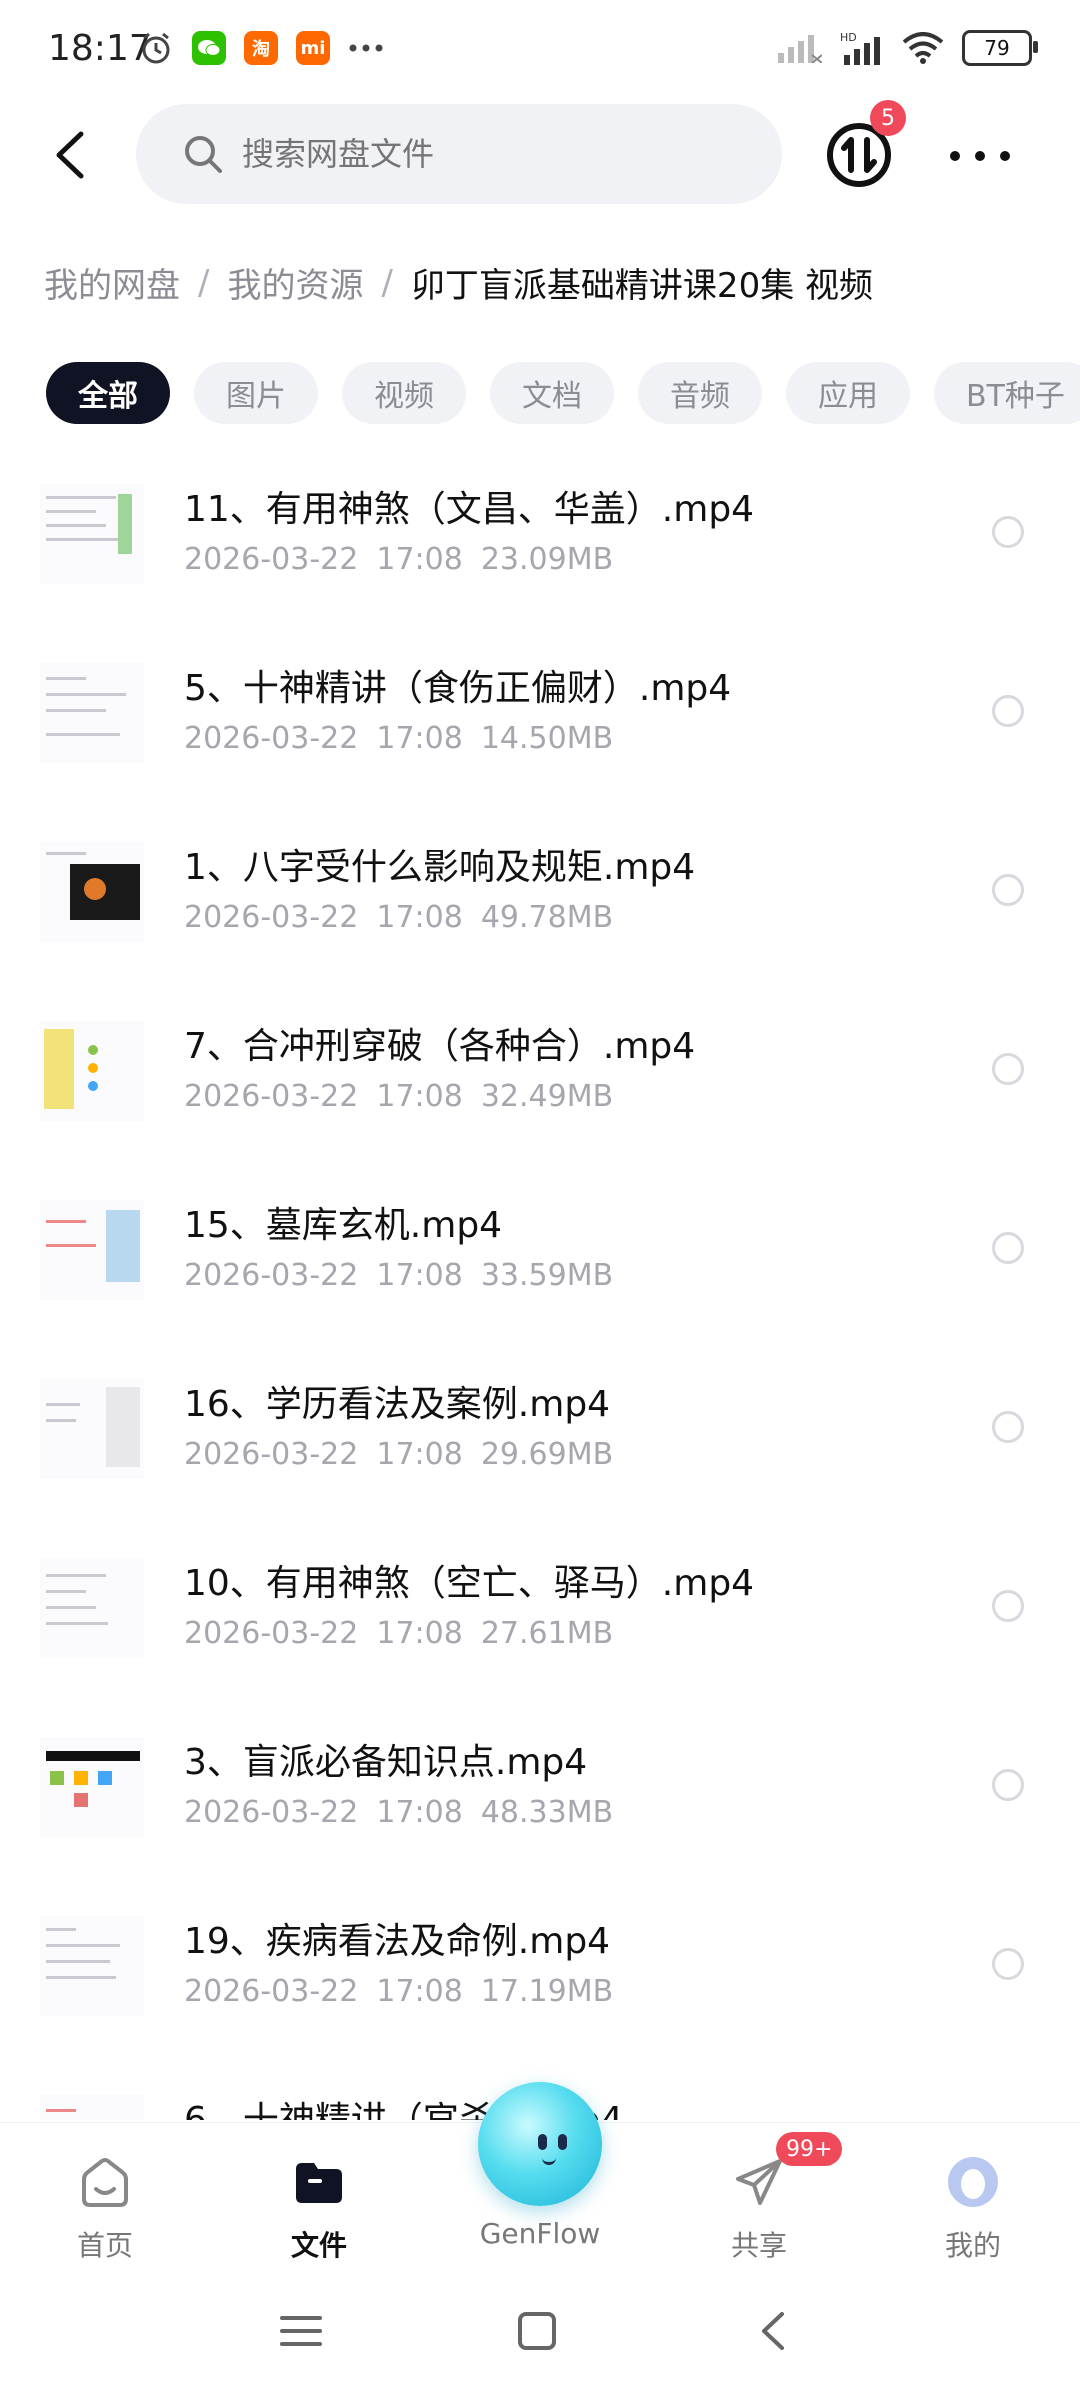  Describe the element at coordinates (108, 393) in the screenshot. I see `tab-all: 全部` at that location.